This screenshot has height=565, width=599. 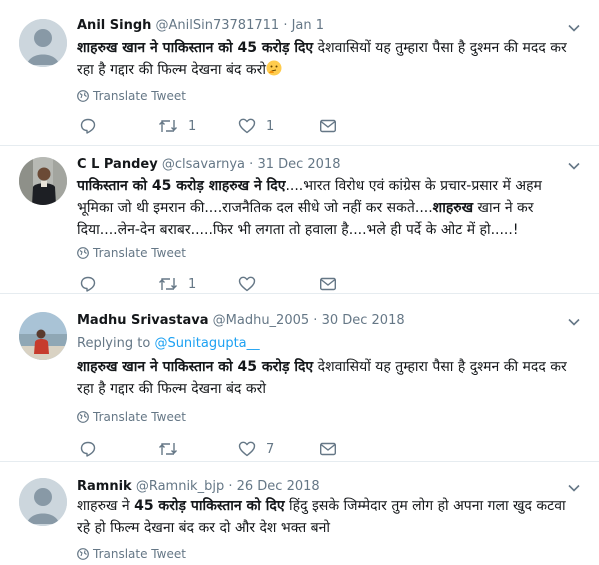 I want to click on like-button: 1, so click(x=256, y=126).